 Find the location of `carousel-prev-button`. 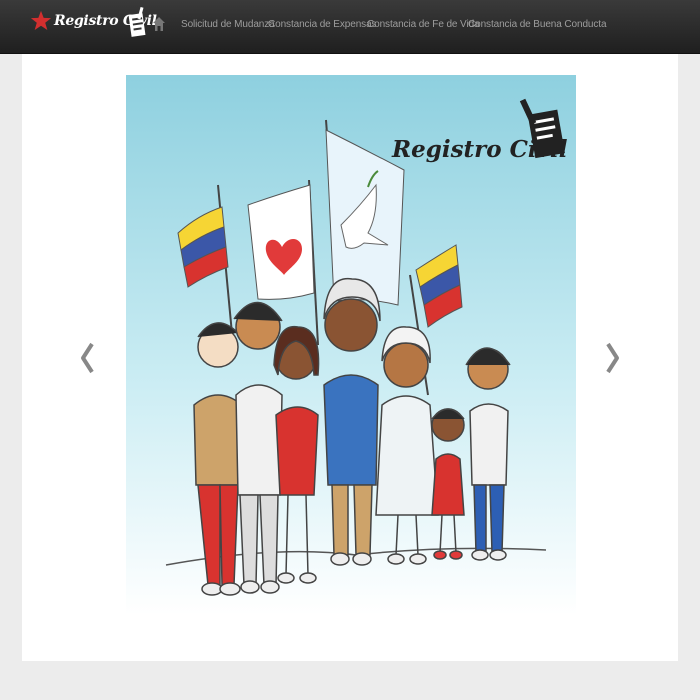

carousel-prev-button is located at coordinates (87, 358).